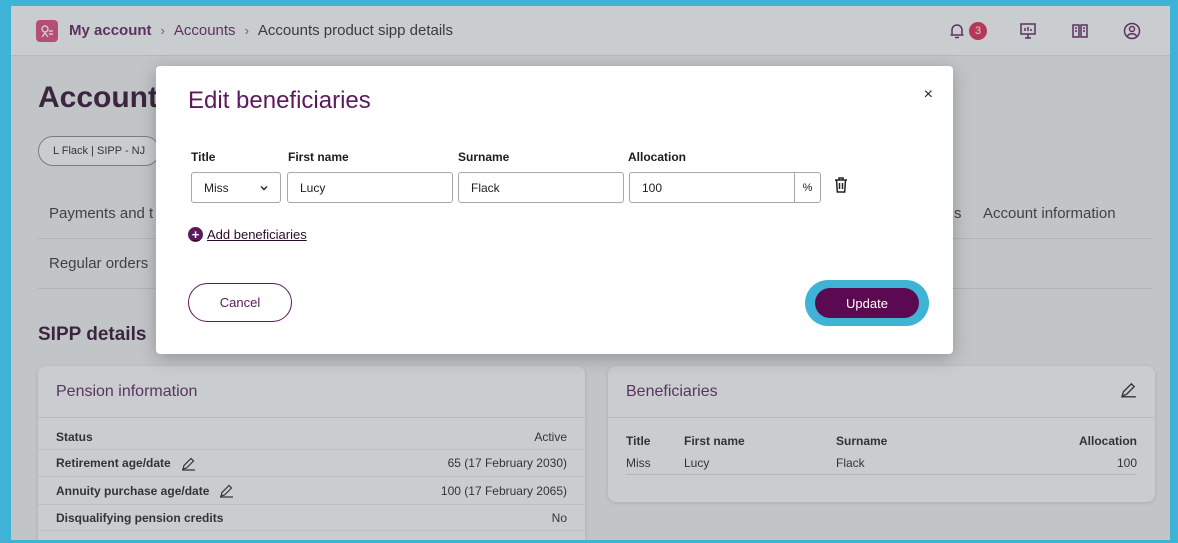 This screenshot has height=543, width=1178. Describe the element at coordinates (484, 157) in the screenshot. I see `surname-label: Surname` at that location.